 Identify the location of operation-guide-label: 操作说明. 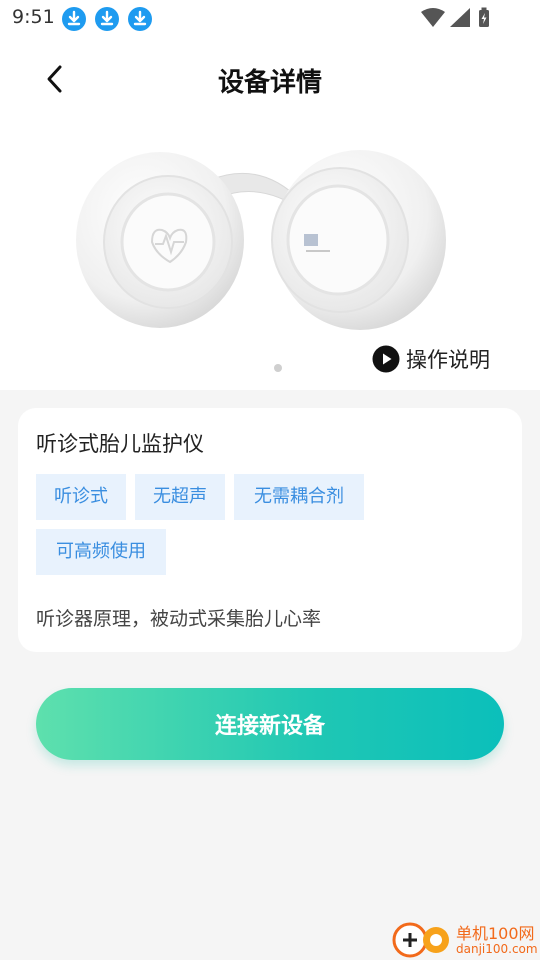
(448, 360).